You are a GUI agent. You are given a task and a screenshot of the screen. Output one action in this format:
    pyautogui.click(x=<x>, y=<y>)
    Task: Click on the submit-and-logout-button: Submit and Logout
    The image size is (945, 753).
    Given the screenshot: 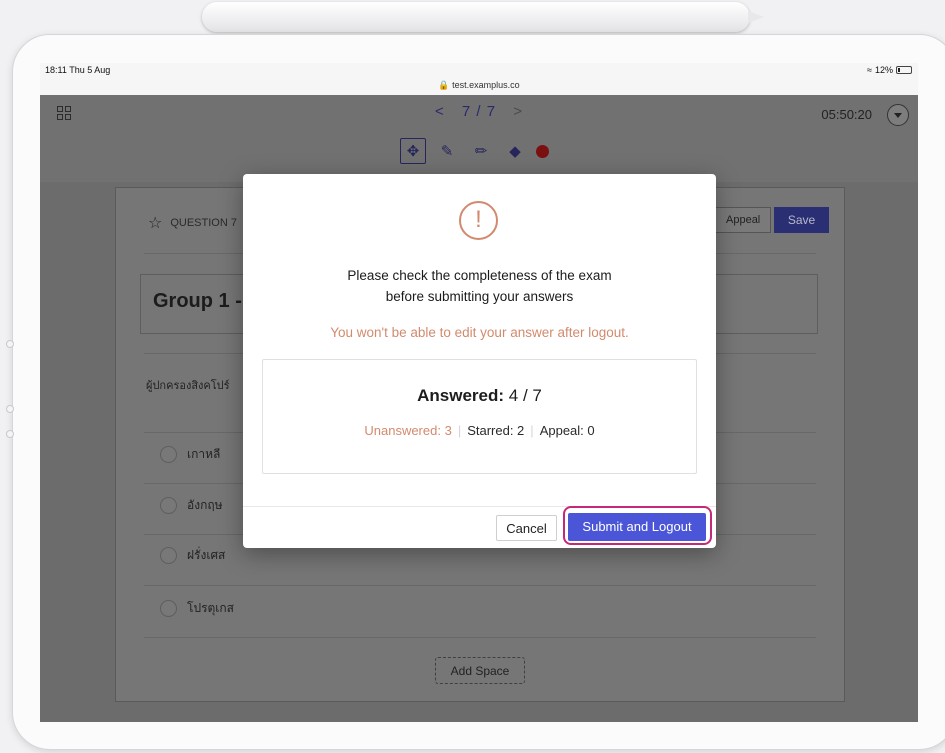 What is the action you would take?
    pyautogui.click(x=637, y=527)
    